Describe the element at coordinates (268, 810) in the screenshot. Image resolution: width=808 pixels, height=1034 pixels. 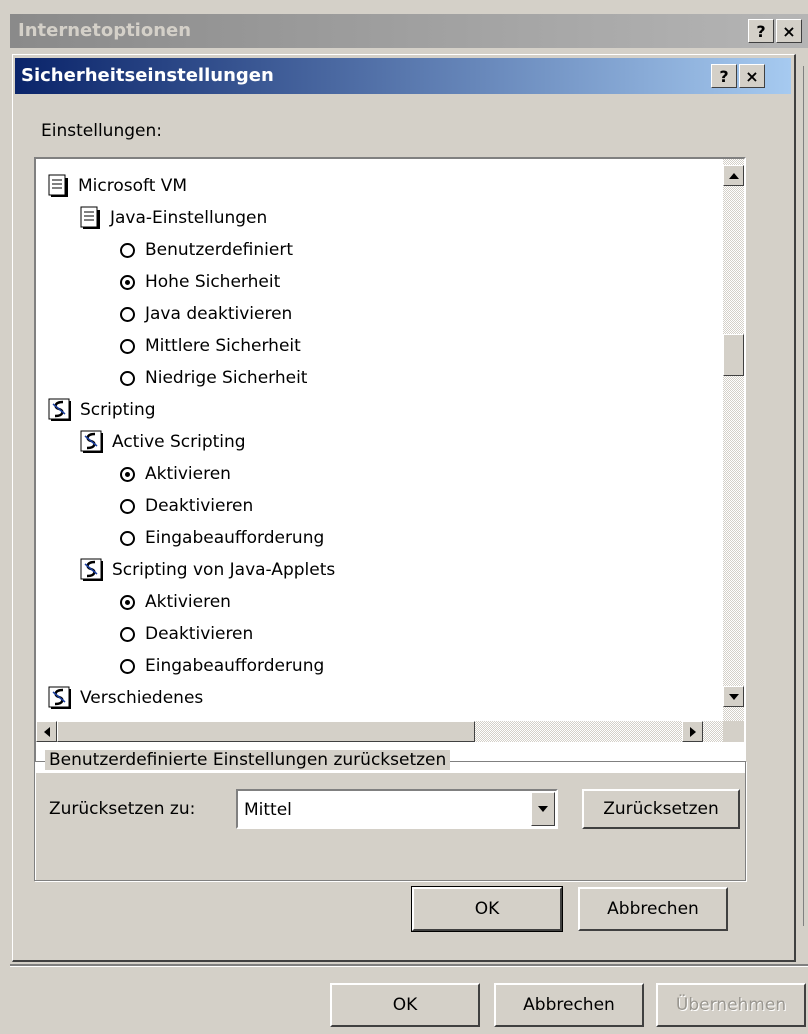
I see `reset-level-value: Mittel` at that location.